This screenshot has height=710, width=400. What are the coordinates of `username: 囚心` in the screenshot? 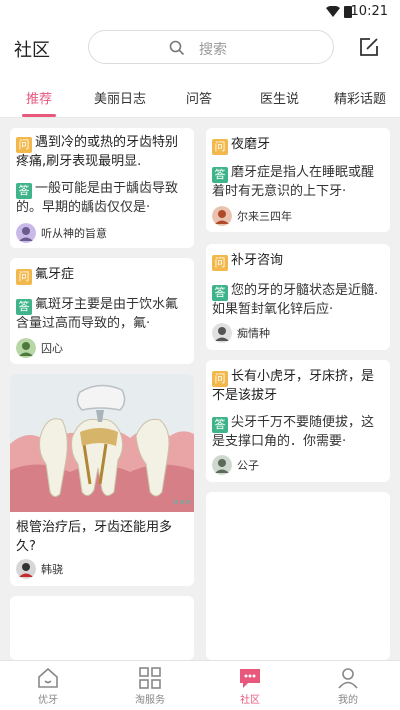 It's located at (52, 348).